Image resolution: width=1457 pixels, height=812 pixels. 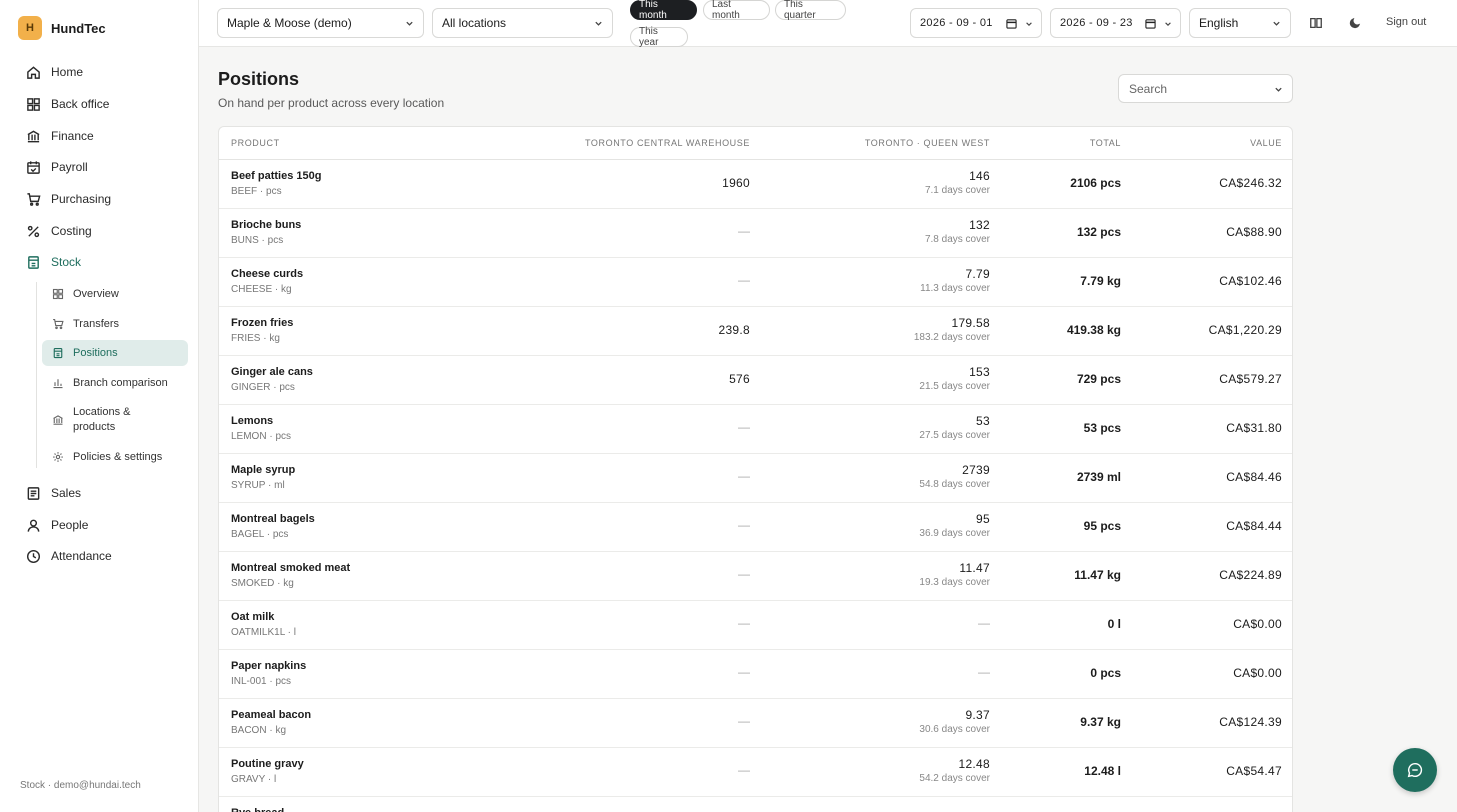 I want to click on queen-west-cell: 179.58 183.2 days cover, so click(x=952, y=329).